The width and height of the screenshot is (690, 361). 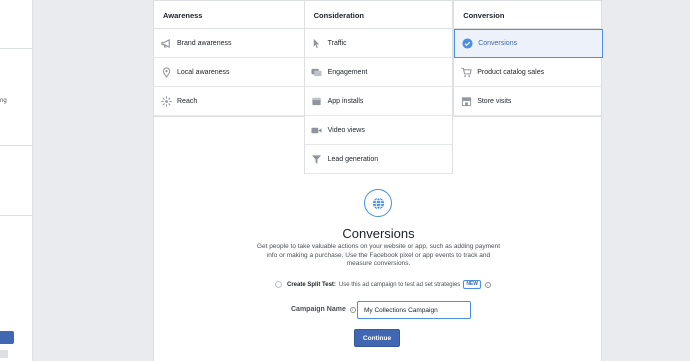 I want to click on continue-button: Continue, so click(x=377, y=338).